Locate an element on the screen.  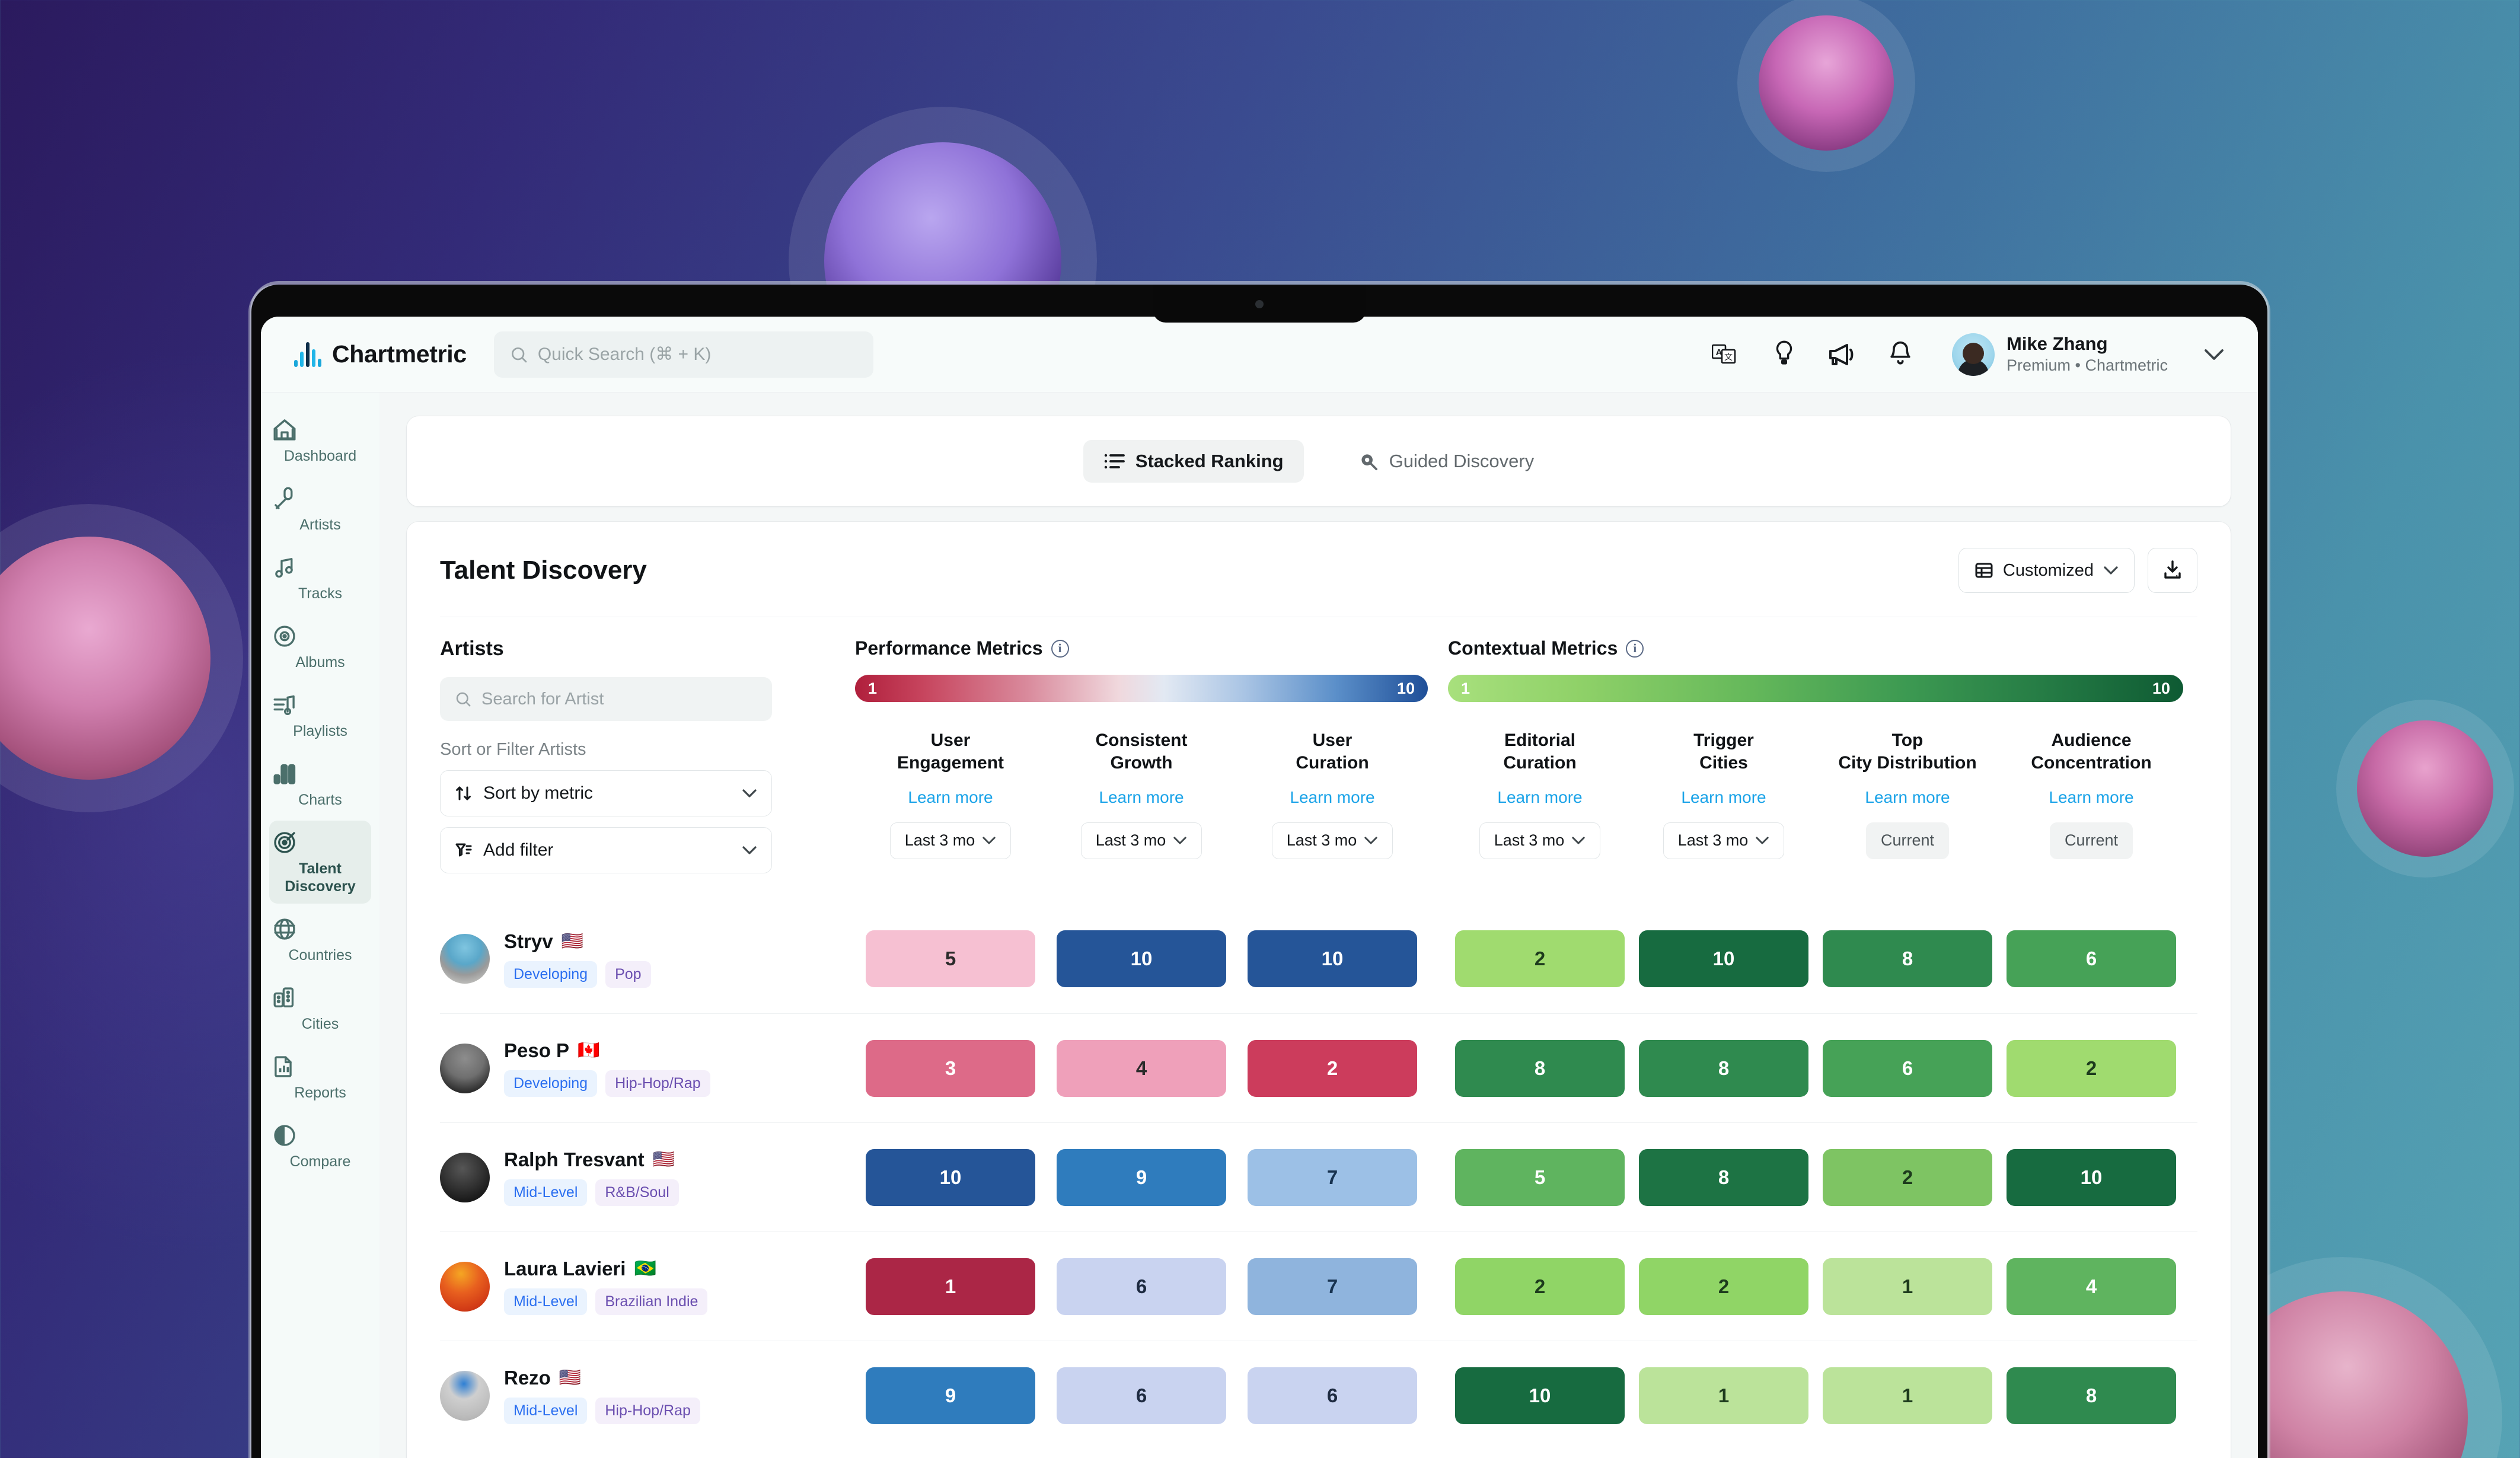
sidebar-item-tracks: Tracks is located at coordinates (320, 578).